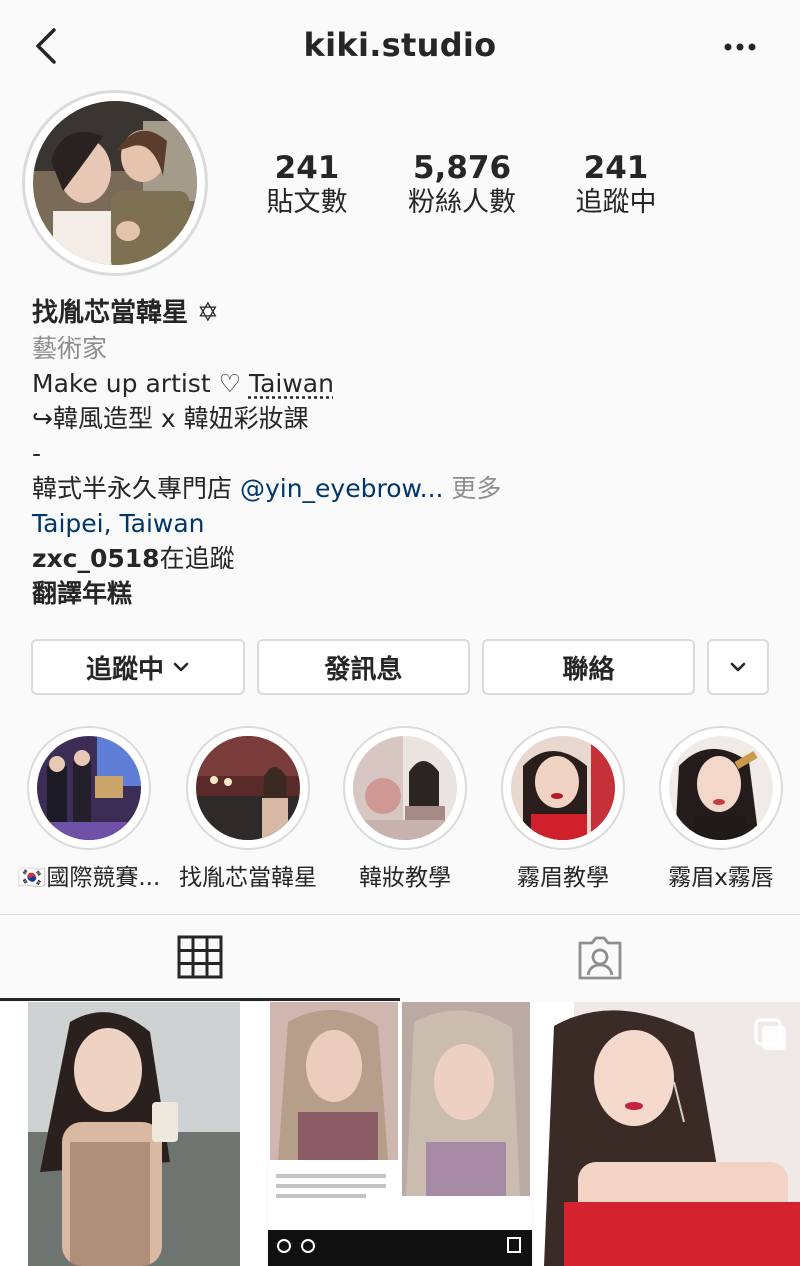 This screenshot has height=1266, width=800. What do you see at coordinates (740, 47) in the screenshot?
I see `more-options-icon` at bounding box center [740, 47].